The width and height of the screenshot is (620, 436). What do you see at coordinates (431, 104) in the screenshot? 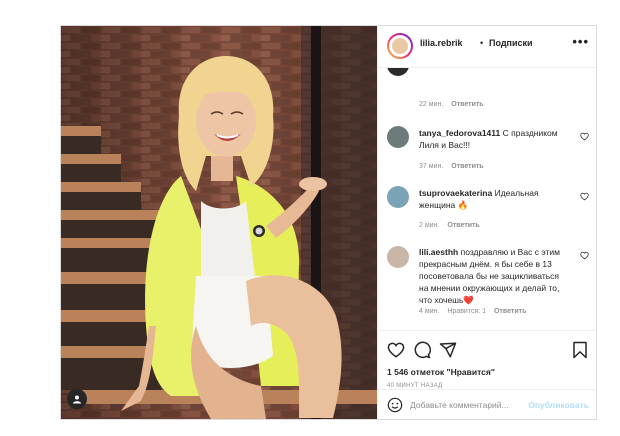
I see `comment-time: 22 мин.` at bounding box center [431, 104].